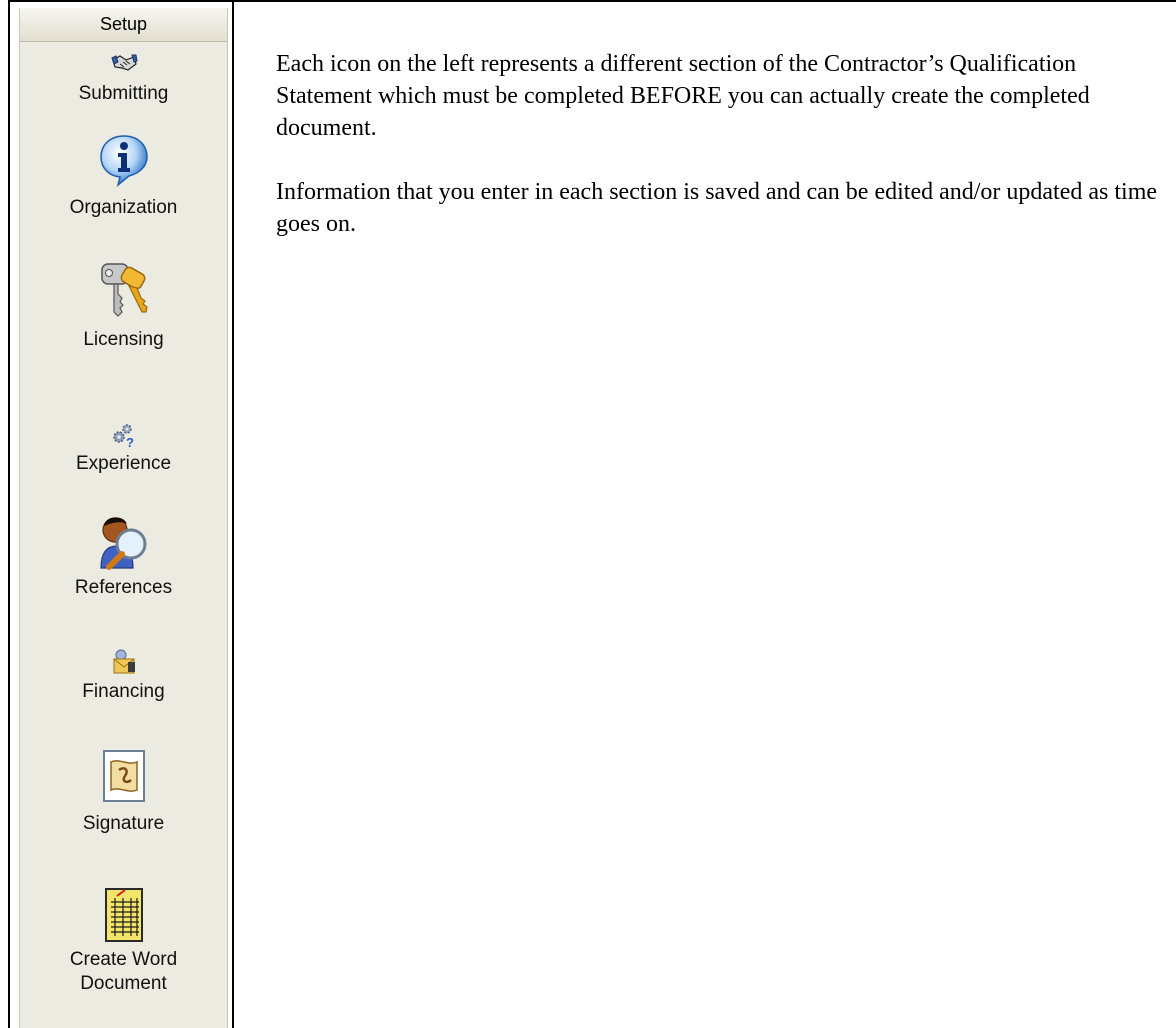 The image size is (1176, 1028). I want to click on person-magnifier-icon, so click(122, 543).